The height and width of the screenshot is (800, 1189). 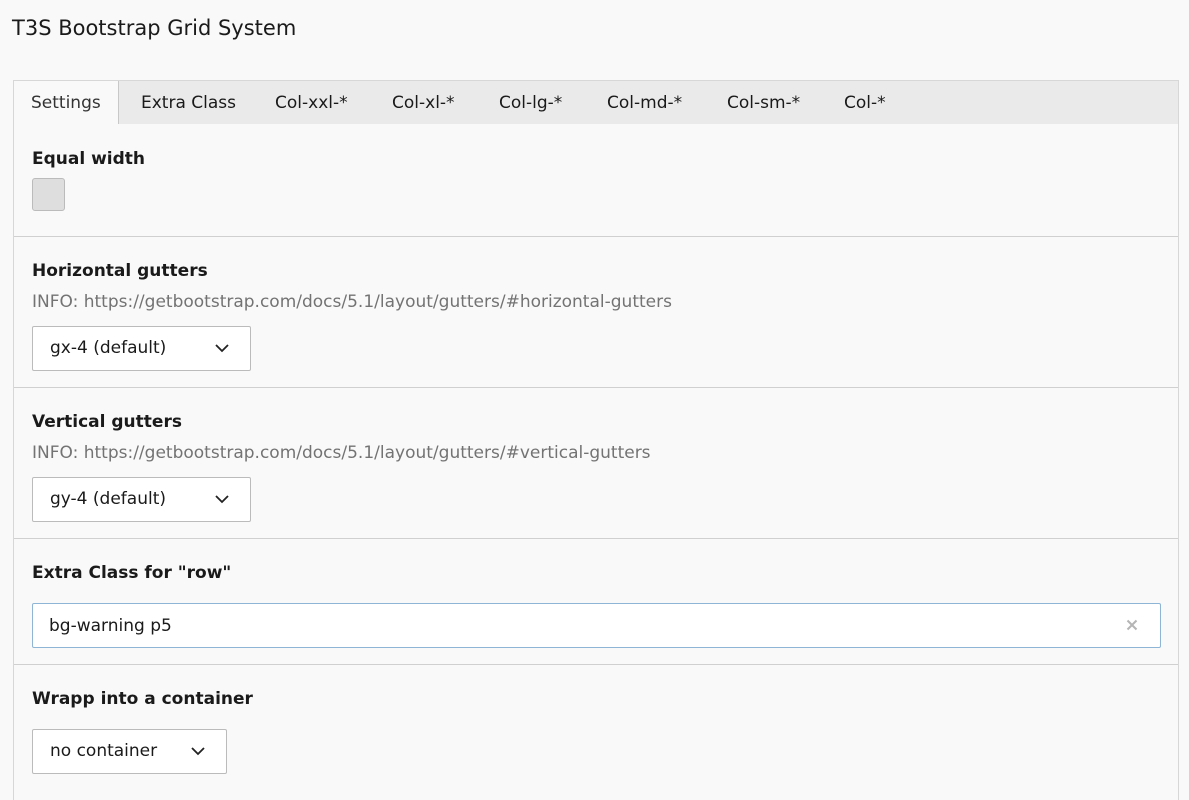 What do you see at coordinates (596, 180) in the screenshot?
I see `section-equal-width: Equal width` at bounding box center [596, 180].